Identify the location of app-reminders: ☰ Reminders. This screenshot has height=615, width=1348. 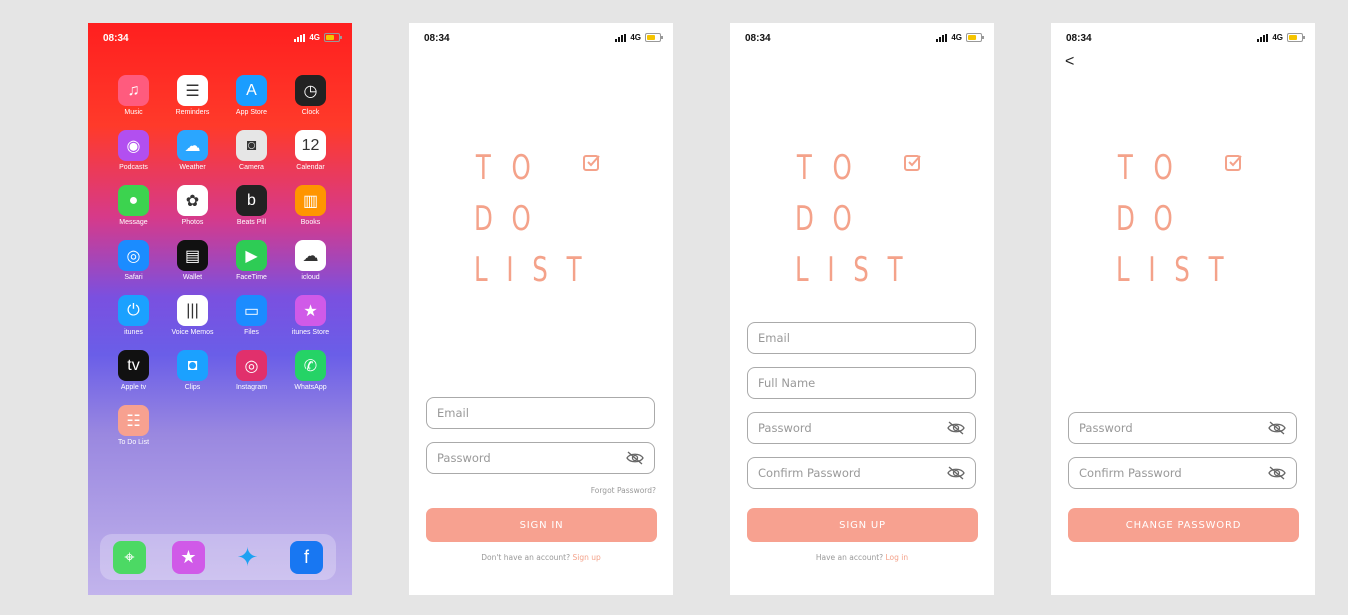
(192, 95).